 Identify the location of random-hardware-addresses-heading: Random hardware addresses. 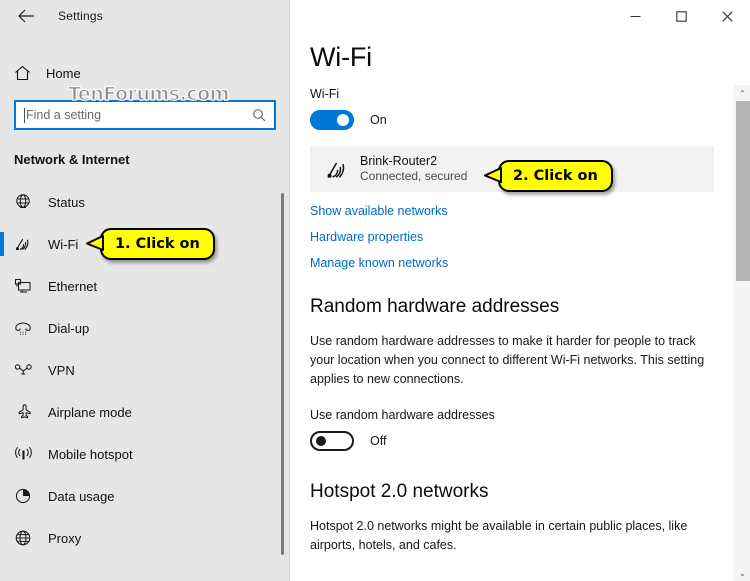
(435, 306).